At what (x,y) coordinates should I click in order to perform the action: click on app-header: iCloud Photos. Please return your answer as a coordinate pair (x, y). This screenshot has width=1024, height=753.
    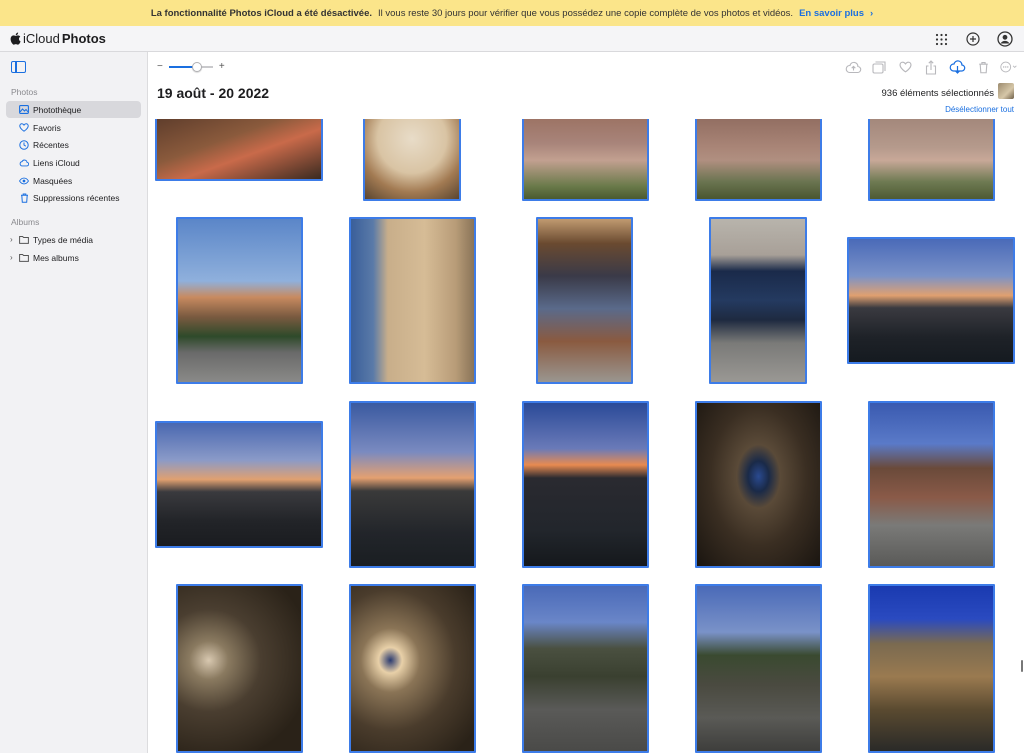
    Looking at the image, I should click on (512, 39).